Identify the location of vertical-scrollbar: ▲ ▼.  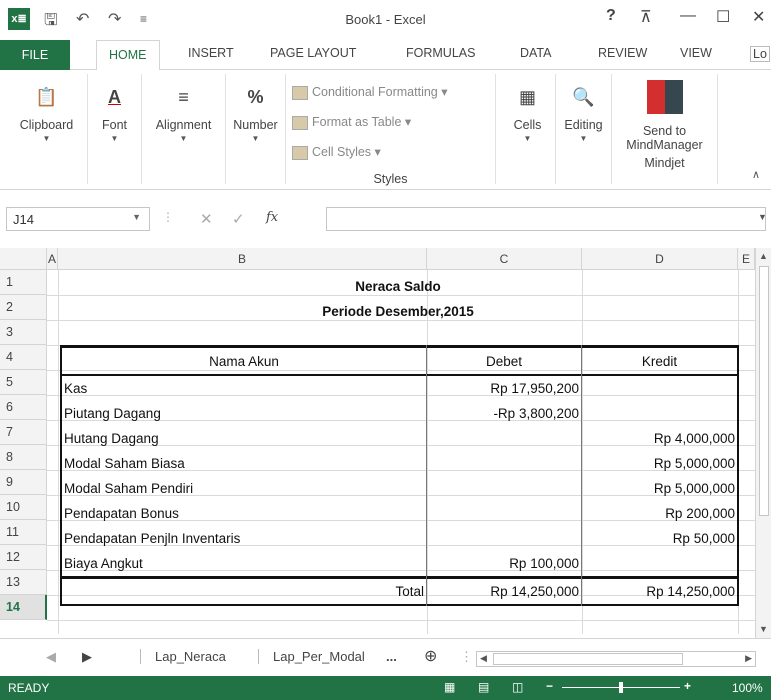
(763, 443).